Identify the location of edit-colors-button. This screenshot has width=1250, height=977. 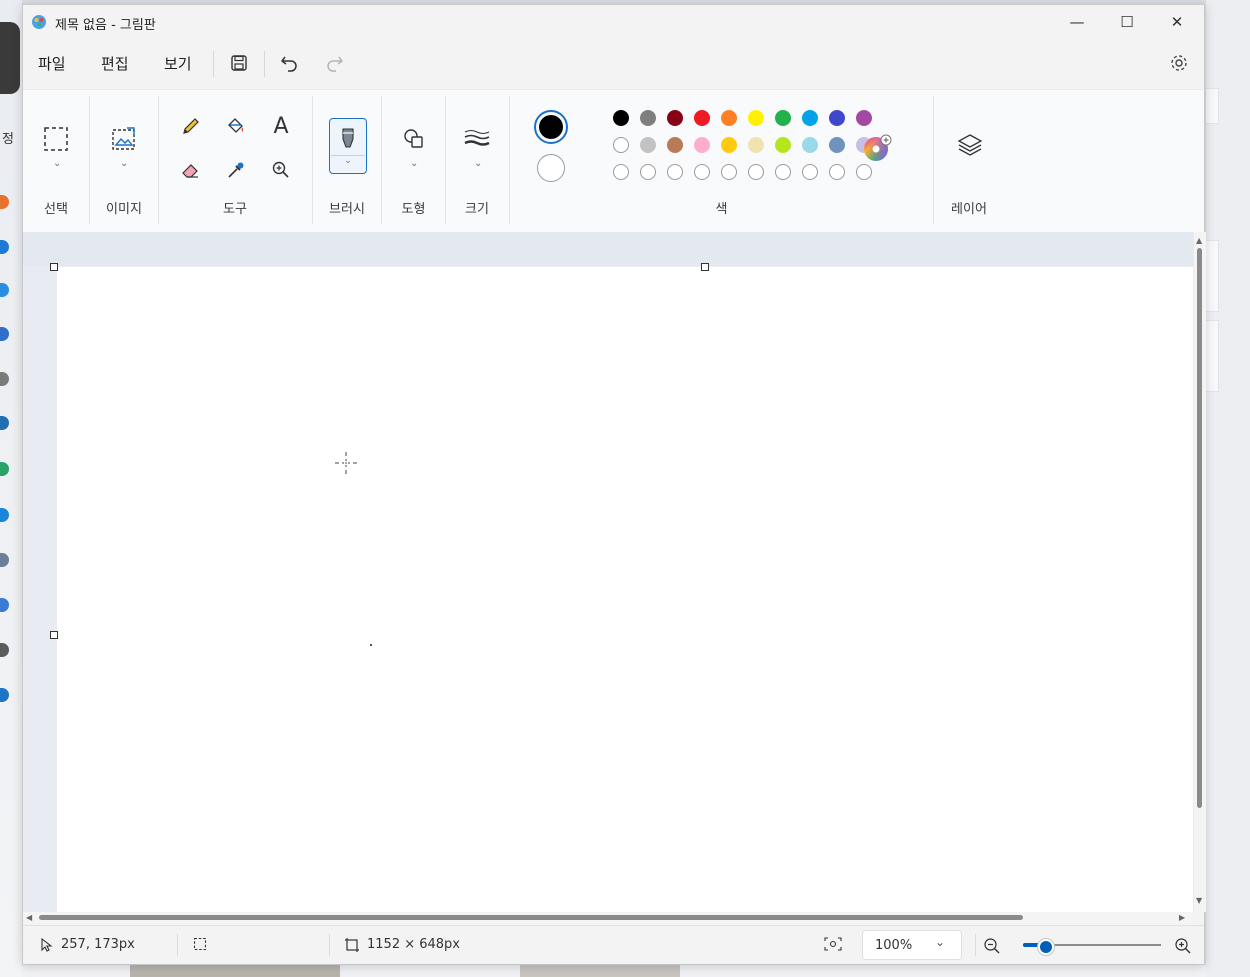
(877, 148).